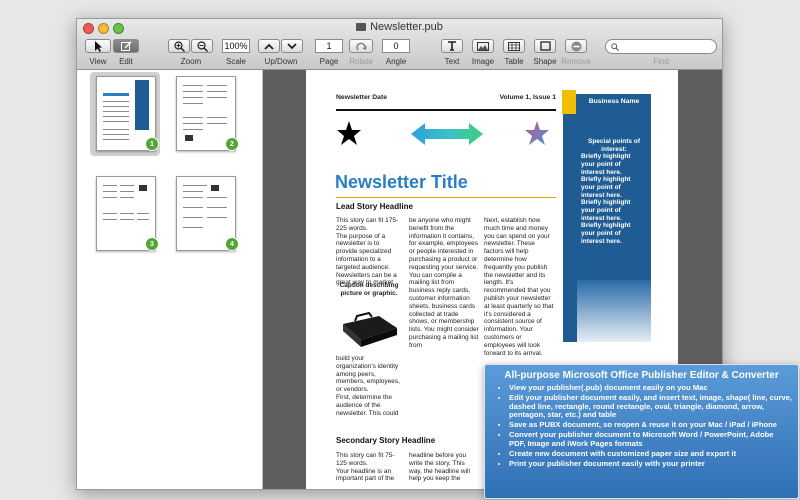  I want to click on sidebar-gradient, so click(614, 311).